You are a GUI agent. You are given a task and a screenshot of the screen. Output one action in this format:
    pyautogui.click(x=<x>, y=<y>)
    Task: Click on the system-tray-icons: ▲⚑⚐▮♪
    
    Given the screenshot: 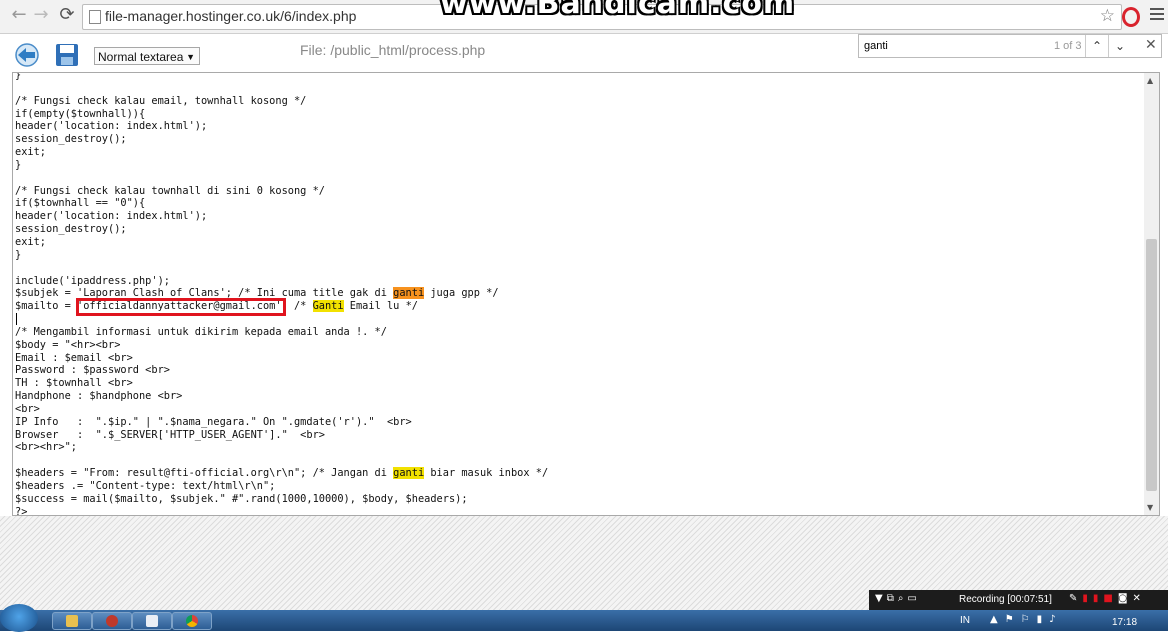 What is the action you would take?
    pyautogui.click(x=1026, y=619)
    